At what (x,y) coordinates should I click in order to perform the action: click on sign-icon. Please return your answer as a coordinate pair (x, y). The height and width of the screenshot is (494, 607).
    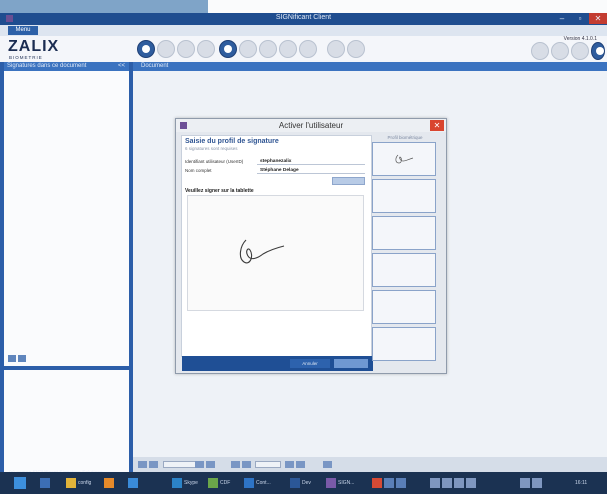
    Looking at the image, I should click on (186, 49).